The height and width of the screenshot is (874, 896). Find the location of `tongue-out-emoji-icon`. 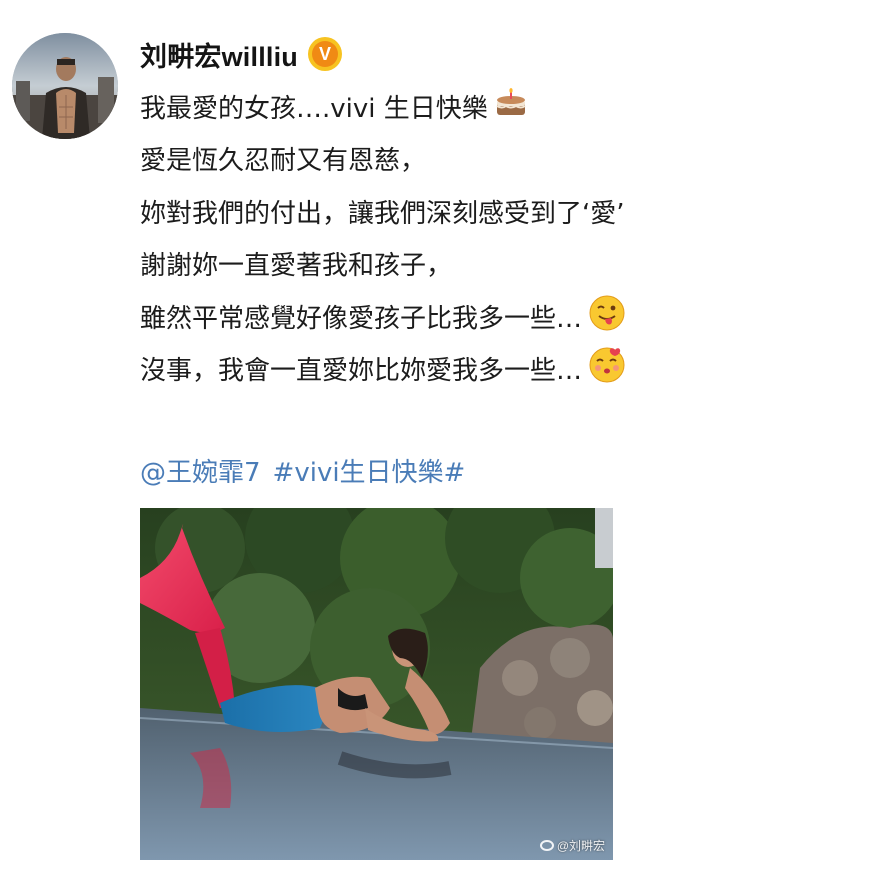

tongue-out-emoji-icon is located at coordinates (607, 316).